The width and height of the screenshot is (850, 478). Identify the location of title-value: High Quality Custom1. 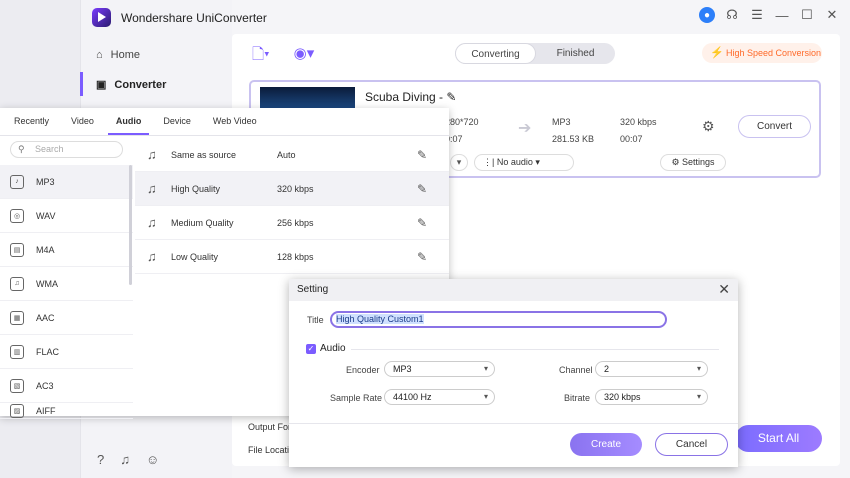
(380, 319).